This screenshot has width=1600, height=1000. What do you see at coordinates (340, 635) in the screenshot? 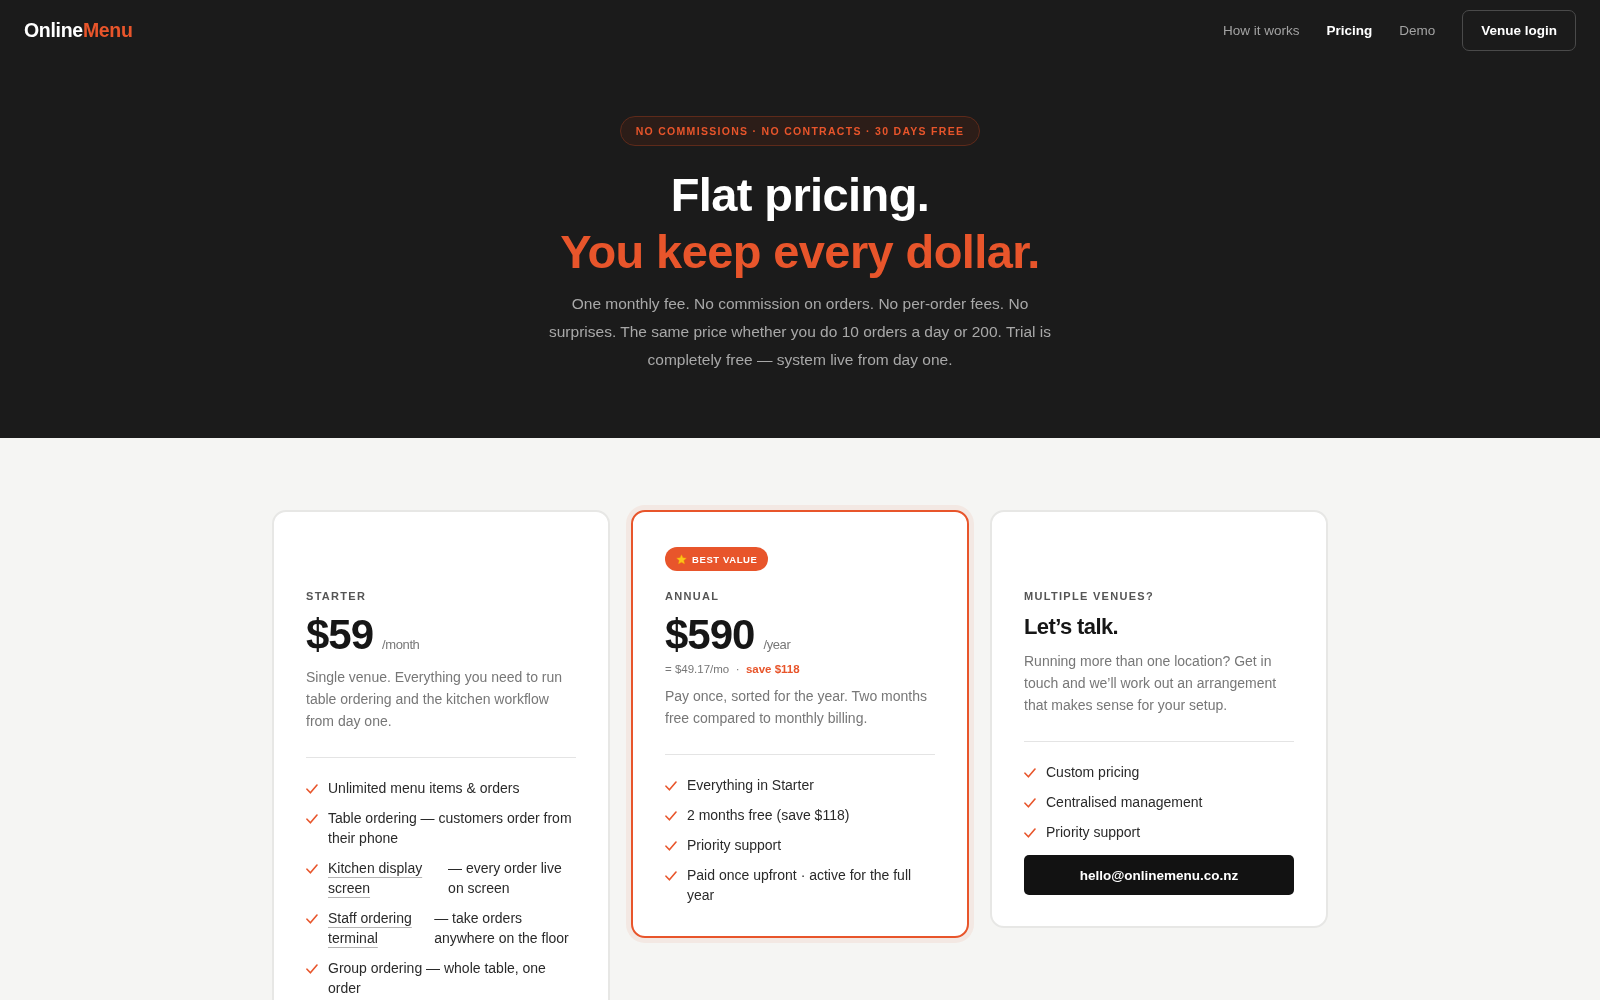
I see `price-amount: $59` at bounding box center [340, 635].